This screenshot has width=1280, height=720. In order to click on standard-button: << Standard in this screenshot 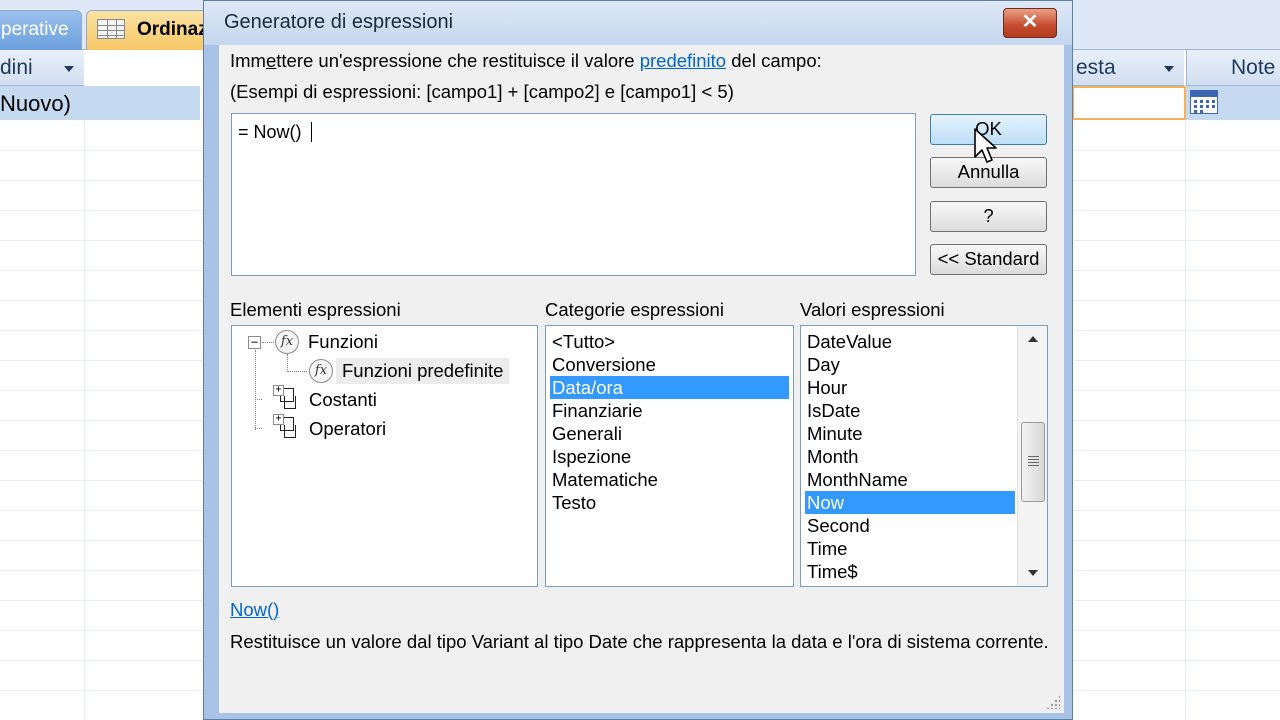, I will do `click(988, 259)`.